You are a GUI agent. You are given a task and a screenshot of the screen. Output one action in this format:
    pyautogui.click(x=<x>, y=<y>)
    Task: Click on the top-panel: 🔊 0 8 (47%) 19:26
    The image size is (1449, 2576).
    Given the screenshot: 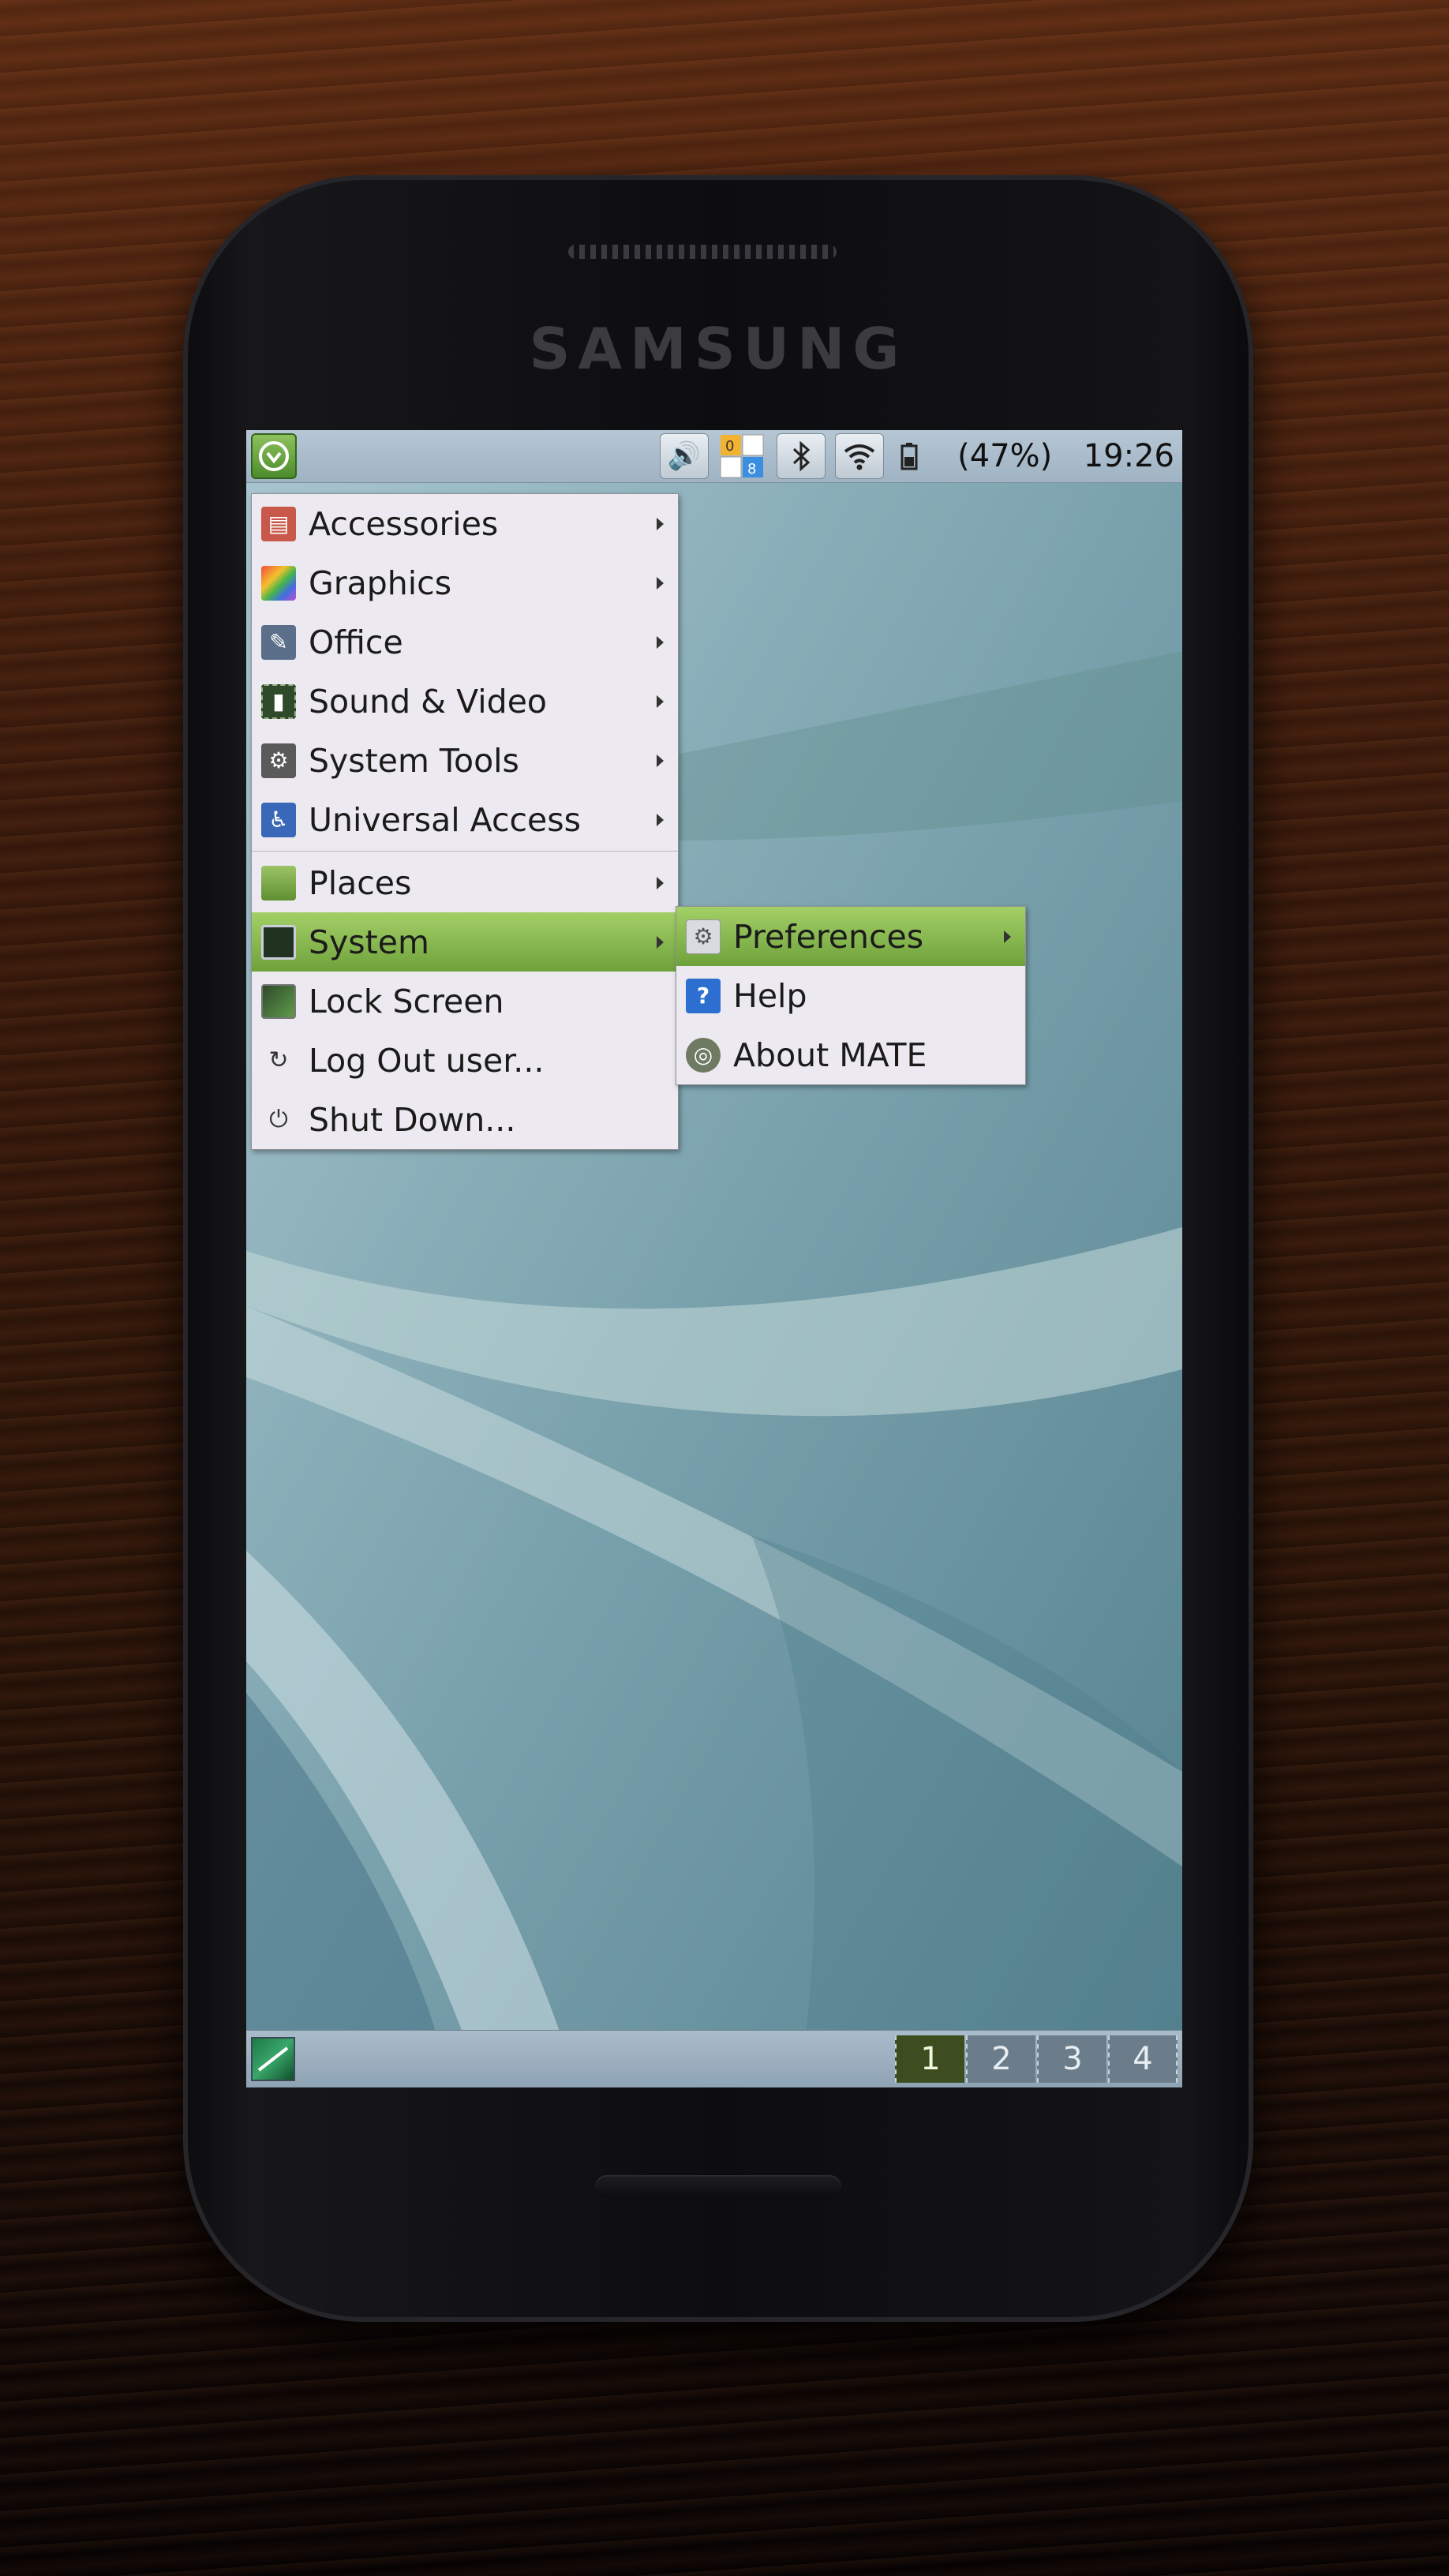 What is the action you would take?
    pyautogui.click(x=714, y=456)
    